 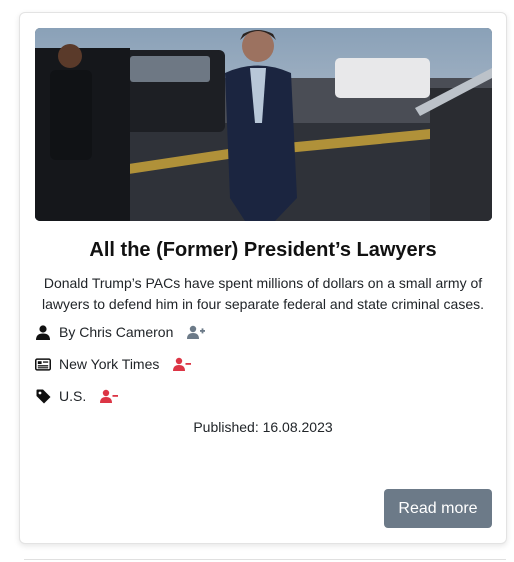 I want to click on category-name: U.S., so click(x=73, y=396).